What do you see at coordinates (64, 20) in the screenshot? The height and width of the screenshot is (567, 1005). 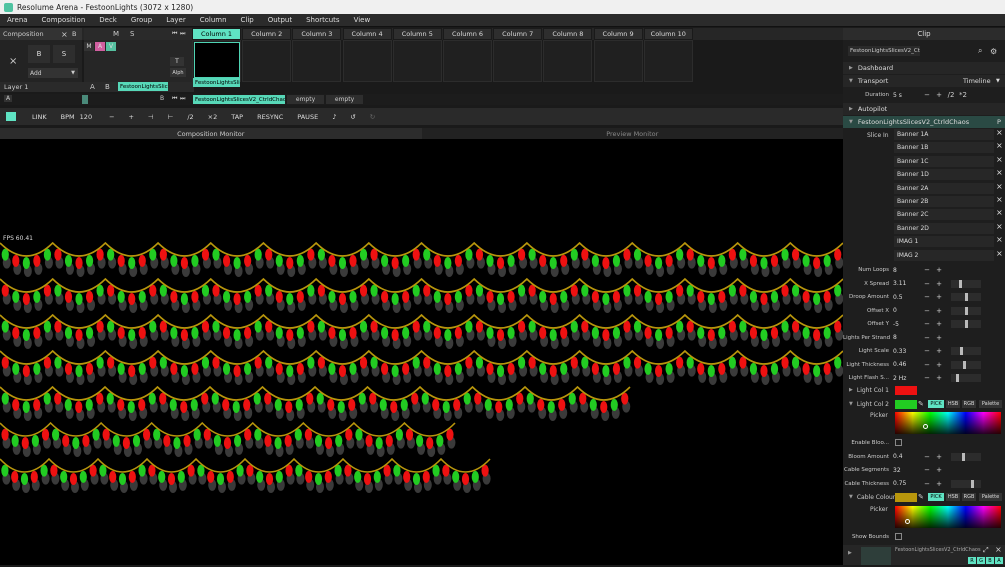 I see `menu-composition: Composition` at bounding box center [64, 20].